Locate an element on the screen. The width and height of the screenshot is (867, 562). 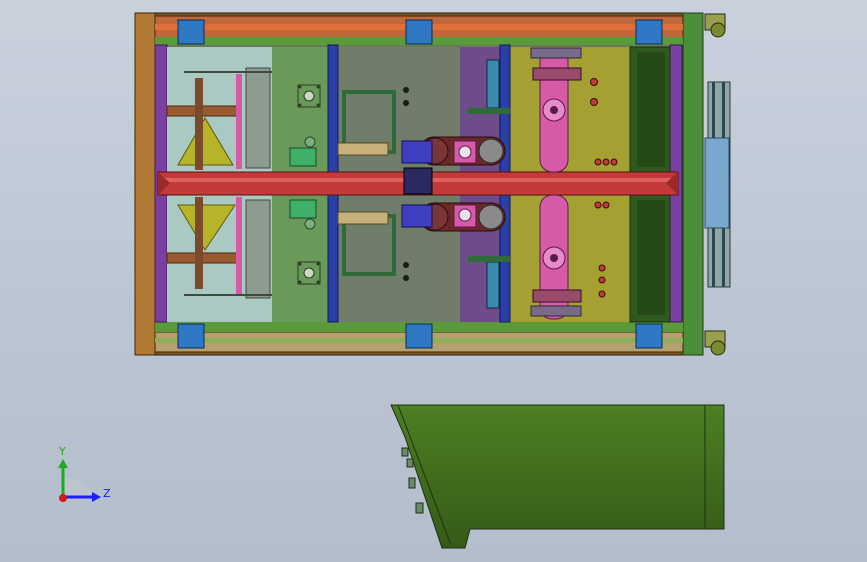
green-motor-bottom is located at coordinates (303, 209).